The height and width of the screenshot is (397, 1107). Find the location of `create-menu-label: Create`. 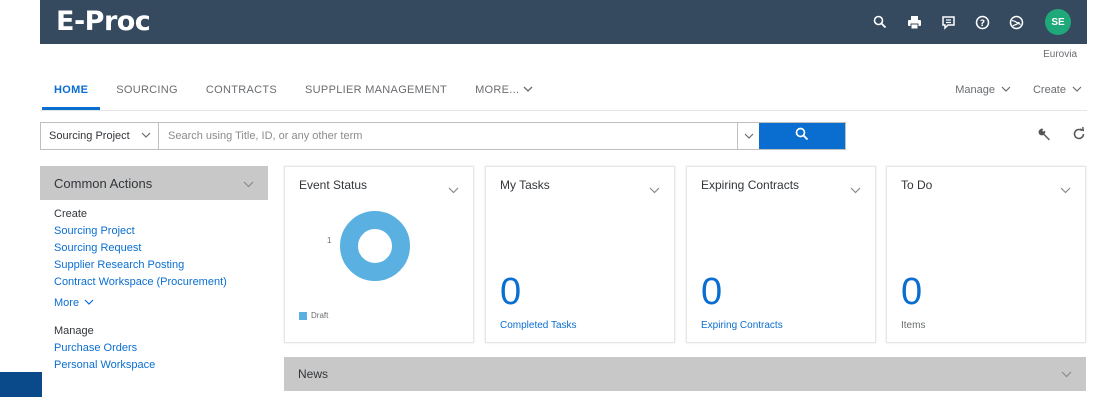

create-menu-label: Create is located at coordinates (1049, 90).